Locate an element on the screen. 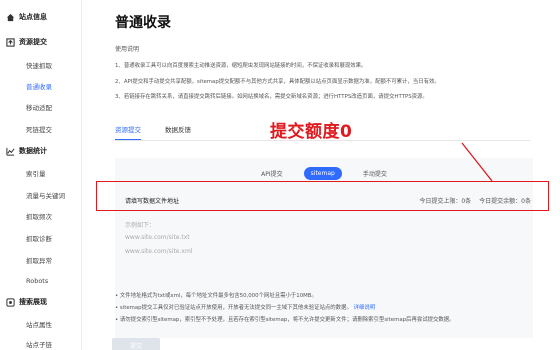 The width and height of the screenshot is (560, 350). submit-method-tabs: API提交 sitemap 手动提交 is located at coordinates (324, 173).